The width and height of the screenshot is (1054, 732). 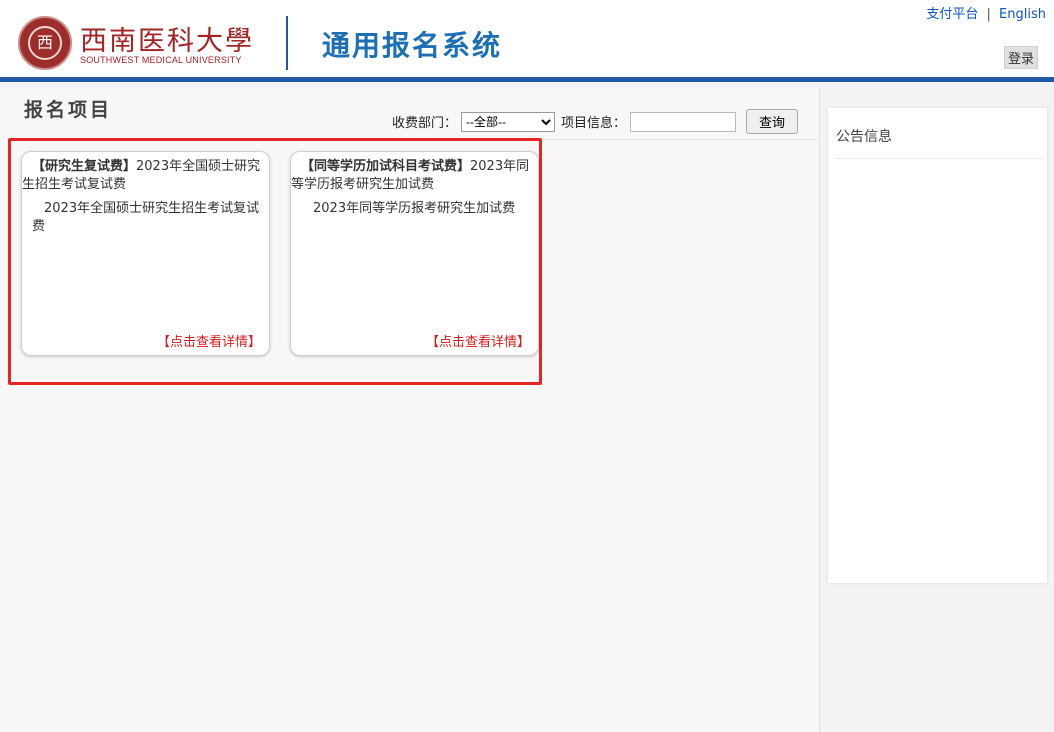 What do you see at coordinates (952, 14) in the screenshot?
I see `pay-platform-link: 支付平台` at bounding box center [952, 14].